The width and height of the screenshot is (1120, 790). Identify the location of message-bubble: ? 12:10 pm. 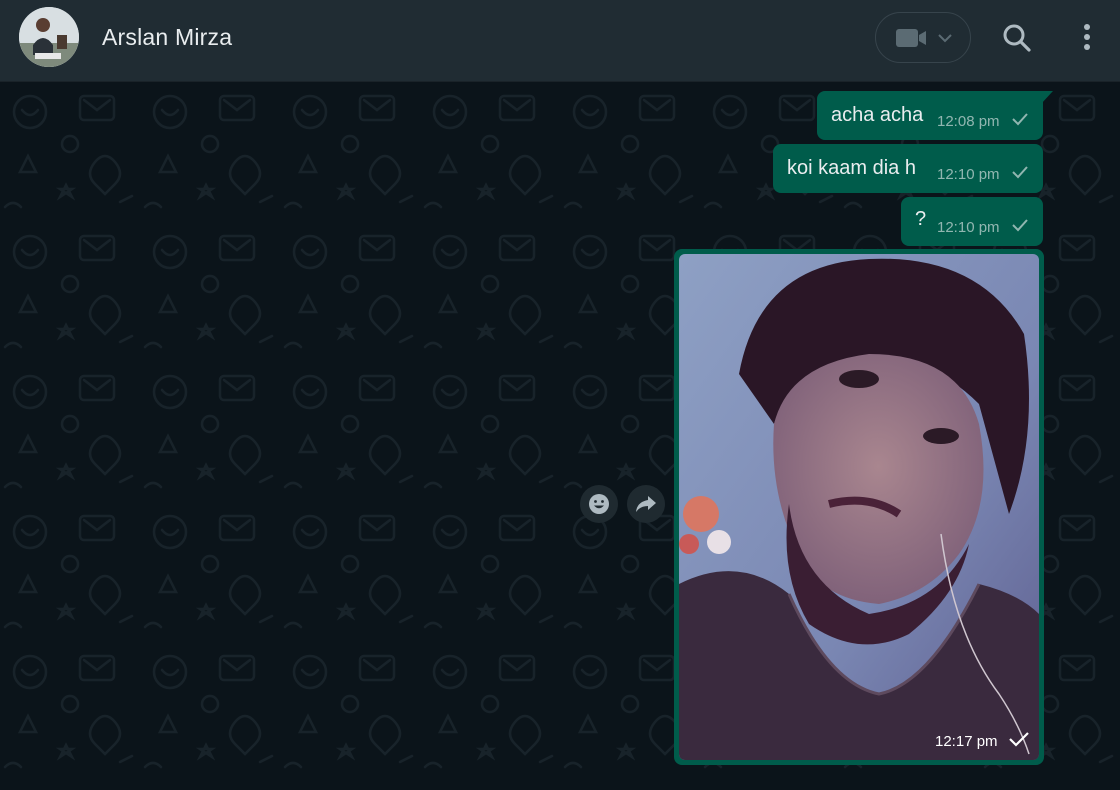
(972, 221).